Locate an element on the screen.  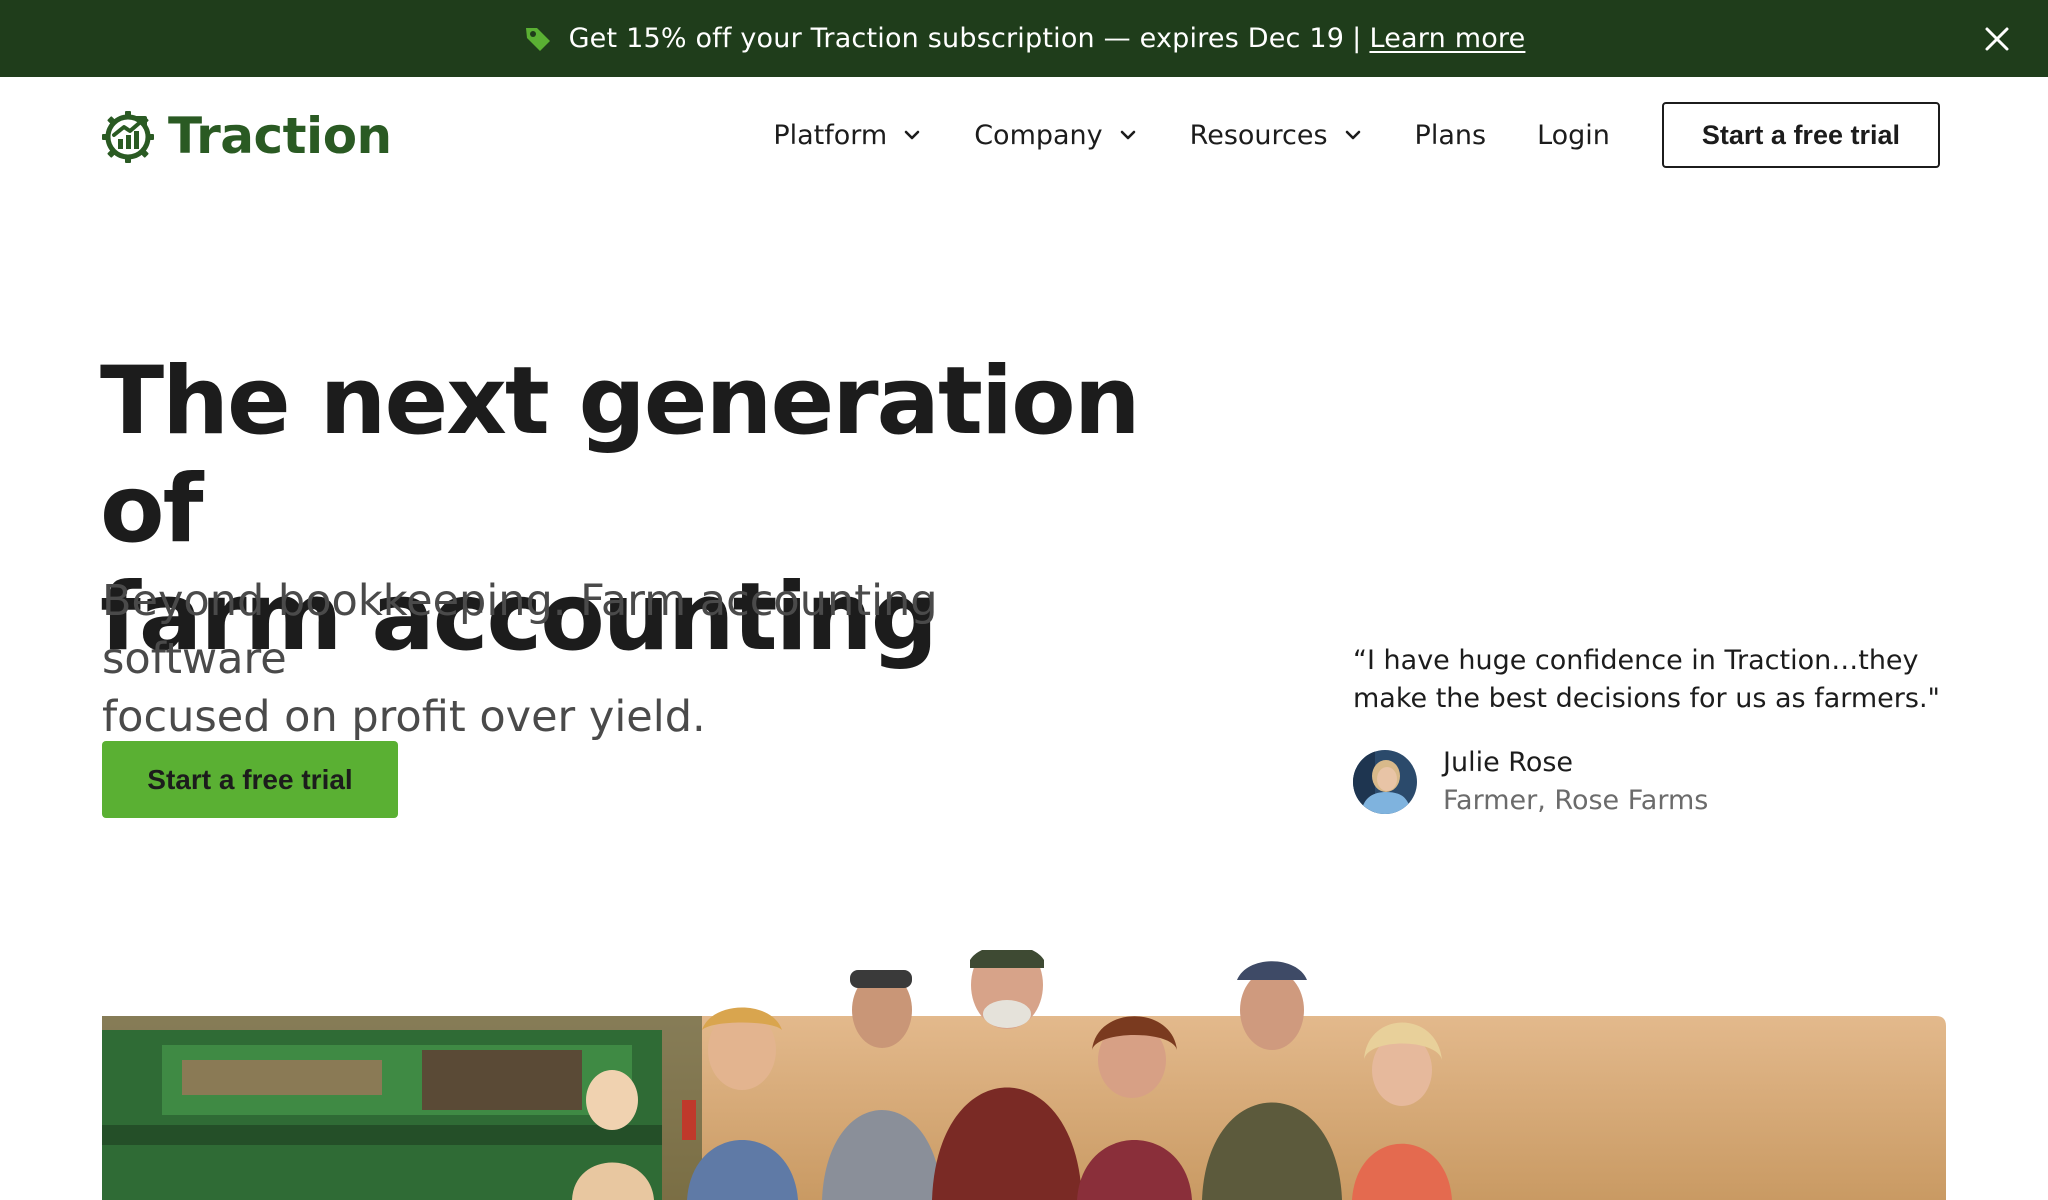
testimonial-author: Julie Rose Farmer, Rose Farms is located at coordinates (1530, 782).